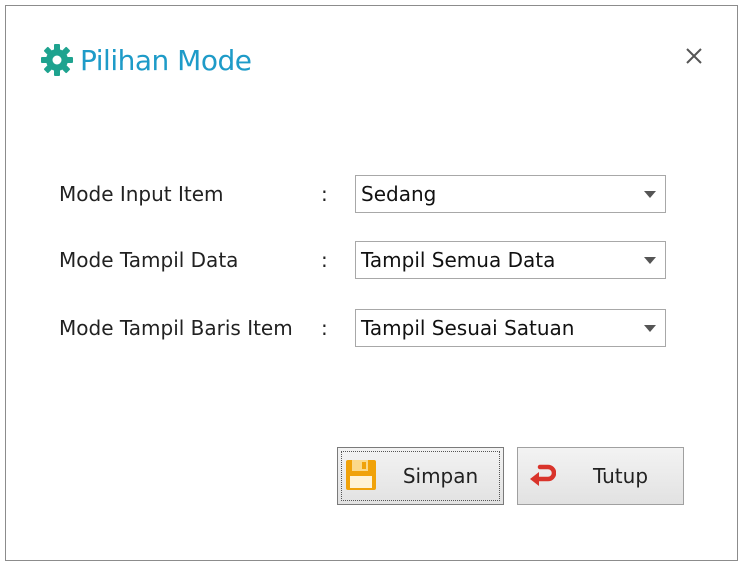  I want to click on select-value: Tampil Sesuai Satuan, so click(468, 328).